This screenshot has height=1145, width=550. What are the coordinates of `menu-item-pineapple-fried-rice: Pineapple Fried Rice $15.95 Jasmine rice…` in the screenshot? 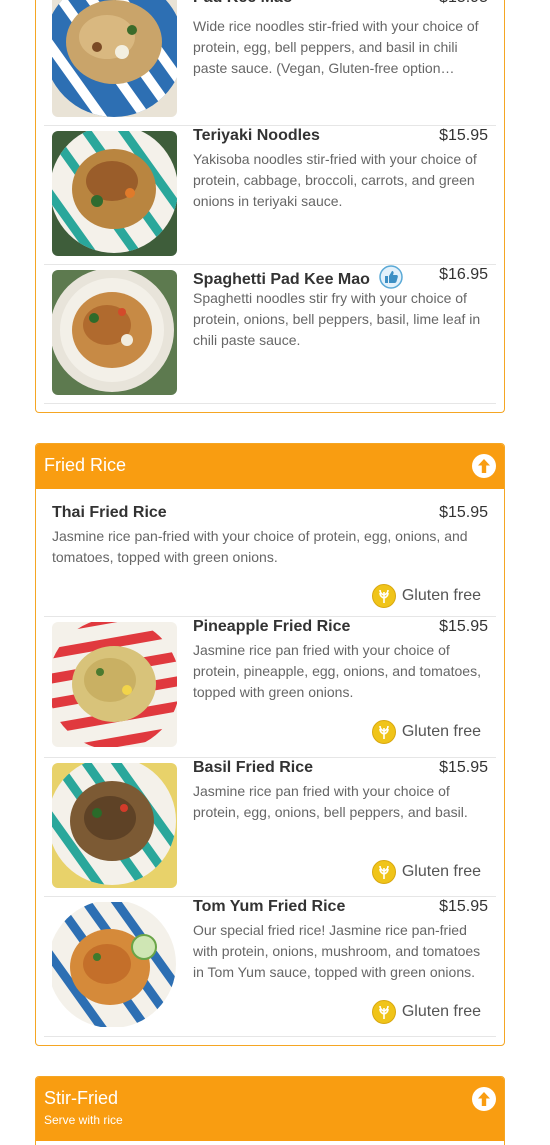 It's located at (270, 687).